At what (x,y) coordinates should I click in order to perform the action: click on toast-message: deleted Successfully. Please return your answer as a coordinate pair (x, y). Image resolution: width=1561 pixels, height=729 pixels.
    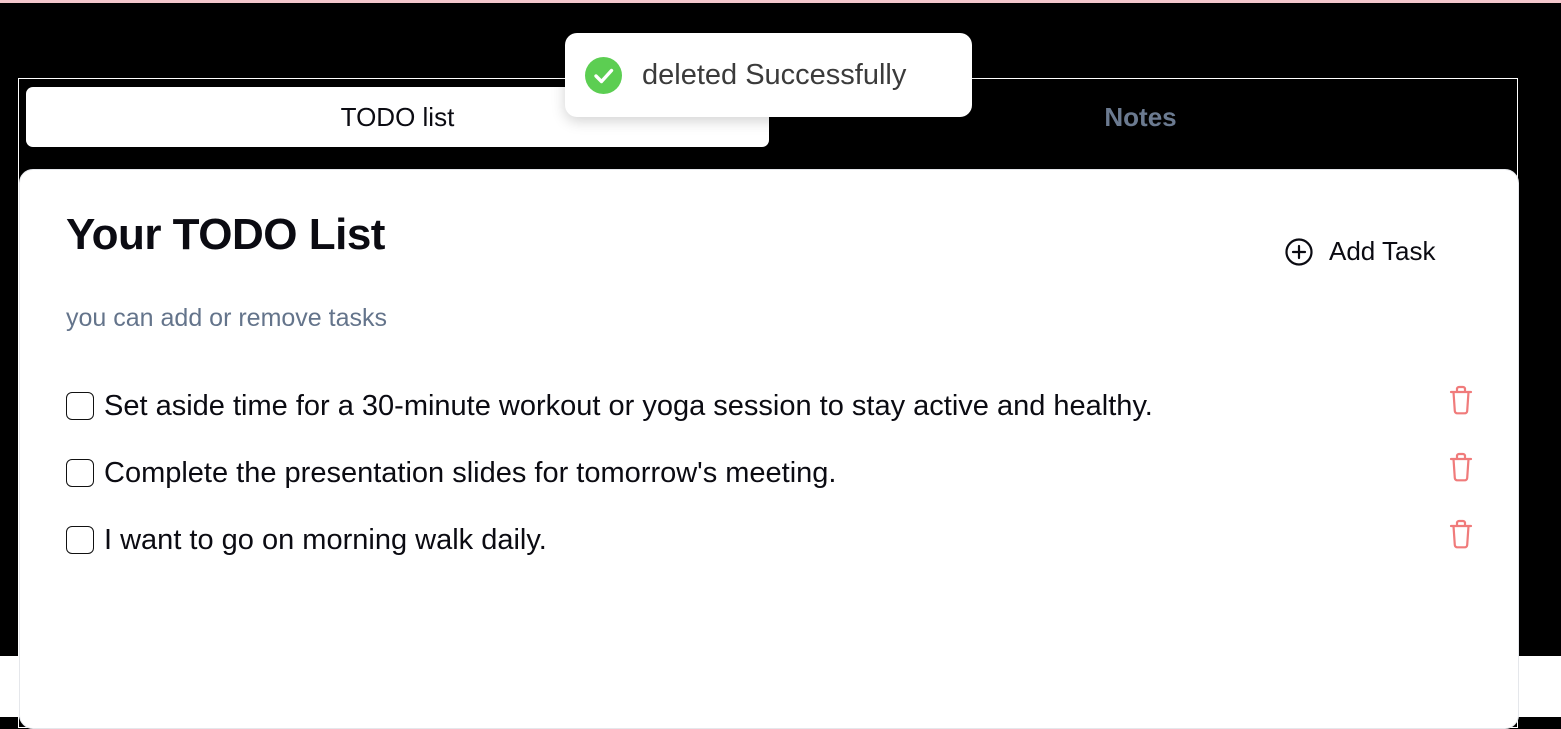
    Looking at the image, I should click on (774, 74).